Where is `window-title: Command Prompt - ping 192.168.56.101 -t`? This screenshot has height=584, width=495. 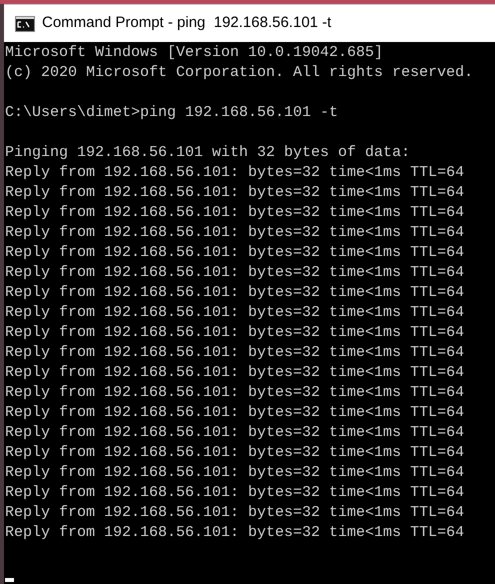
window-title: Command Prompt - ping 192.168.56.101 -t is located at coordinates (187, 23).